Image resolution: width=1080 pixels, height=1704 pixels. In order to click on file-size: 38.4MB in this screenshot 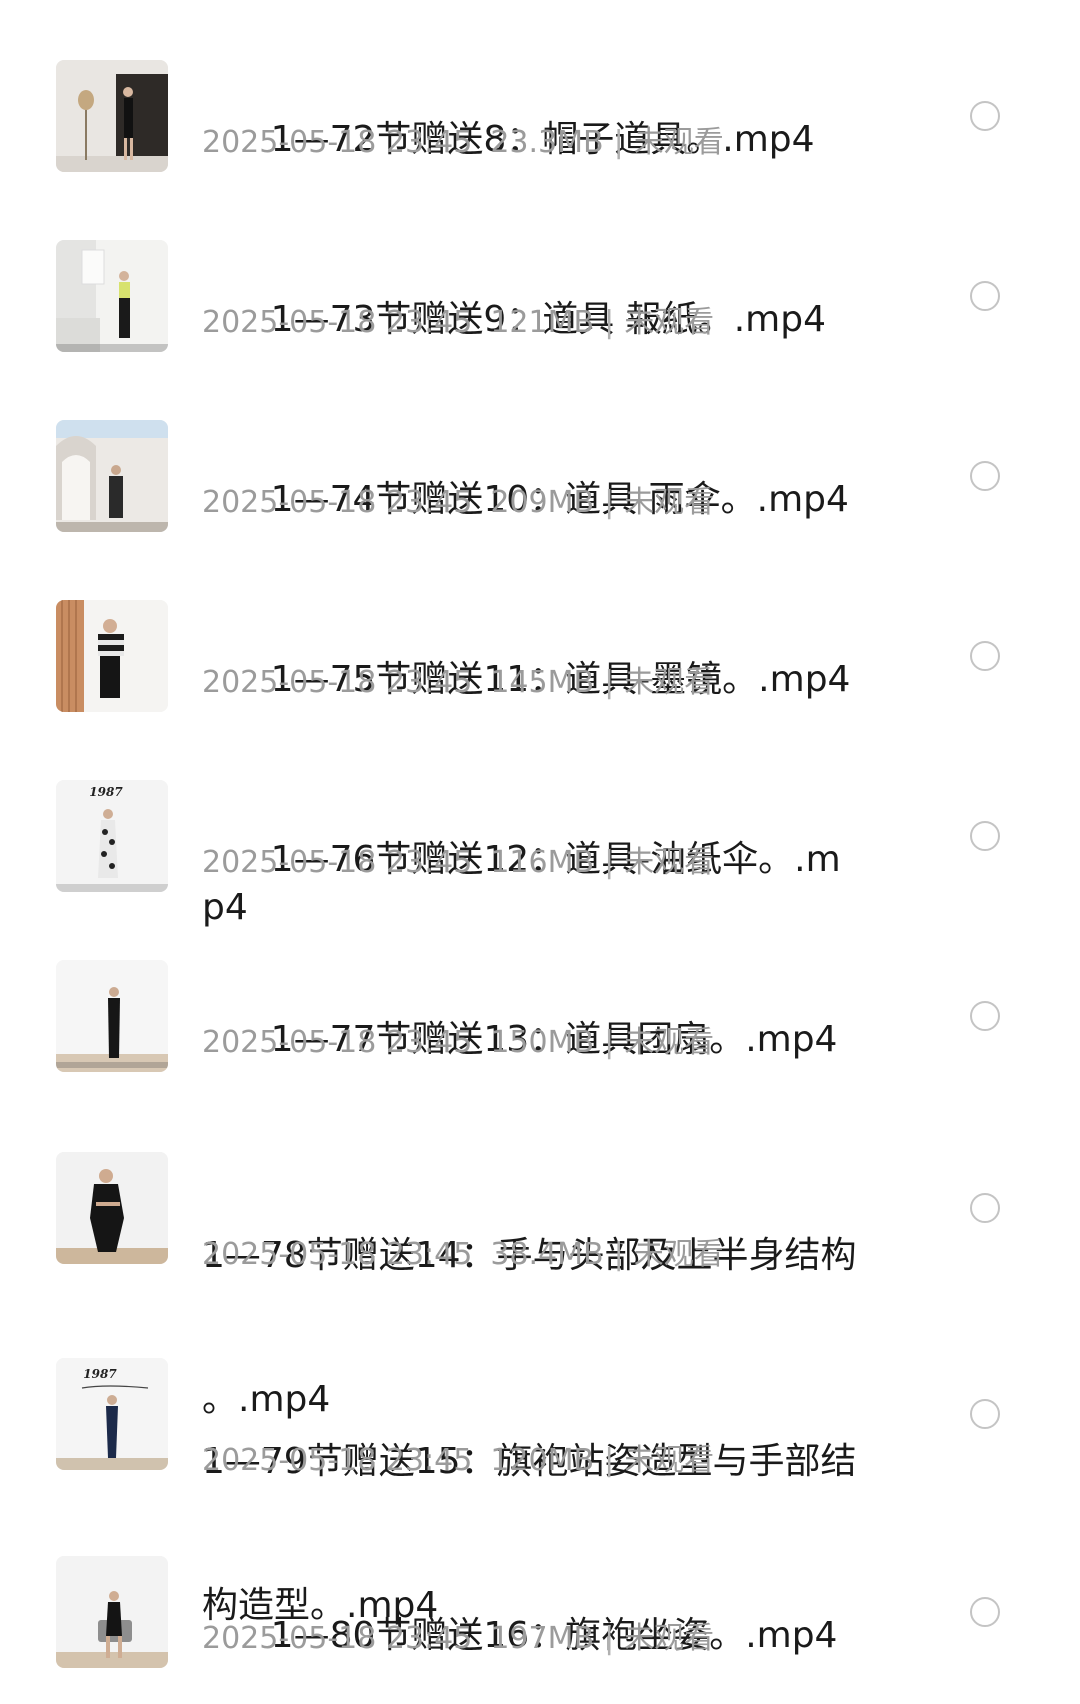, I will do `click(547, 1254)`.